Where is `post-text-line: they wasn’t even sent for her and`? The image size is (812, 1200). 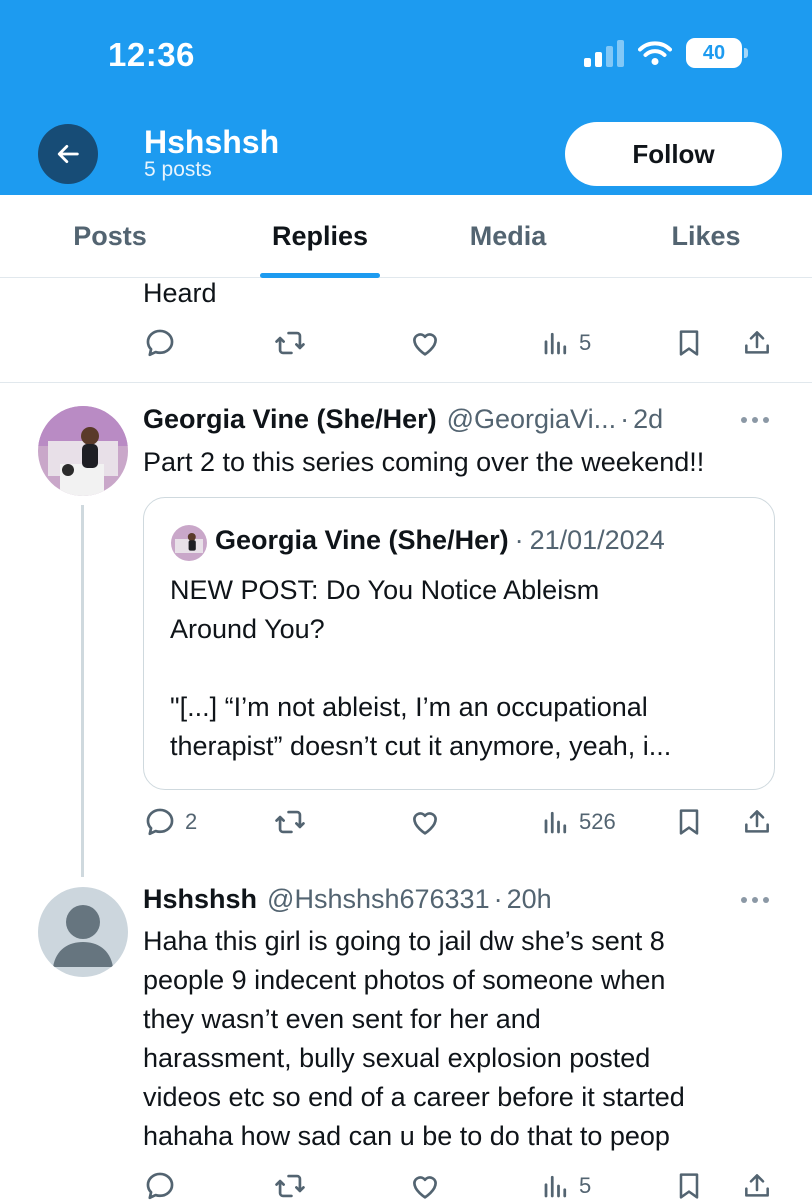 post-text-line: they wasn’t even sent for her and is located at coordinates (342, 1019).